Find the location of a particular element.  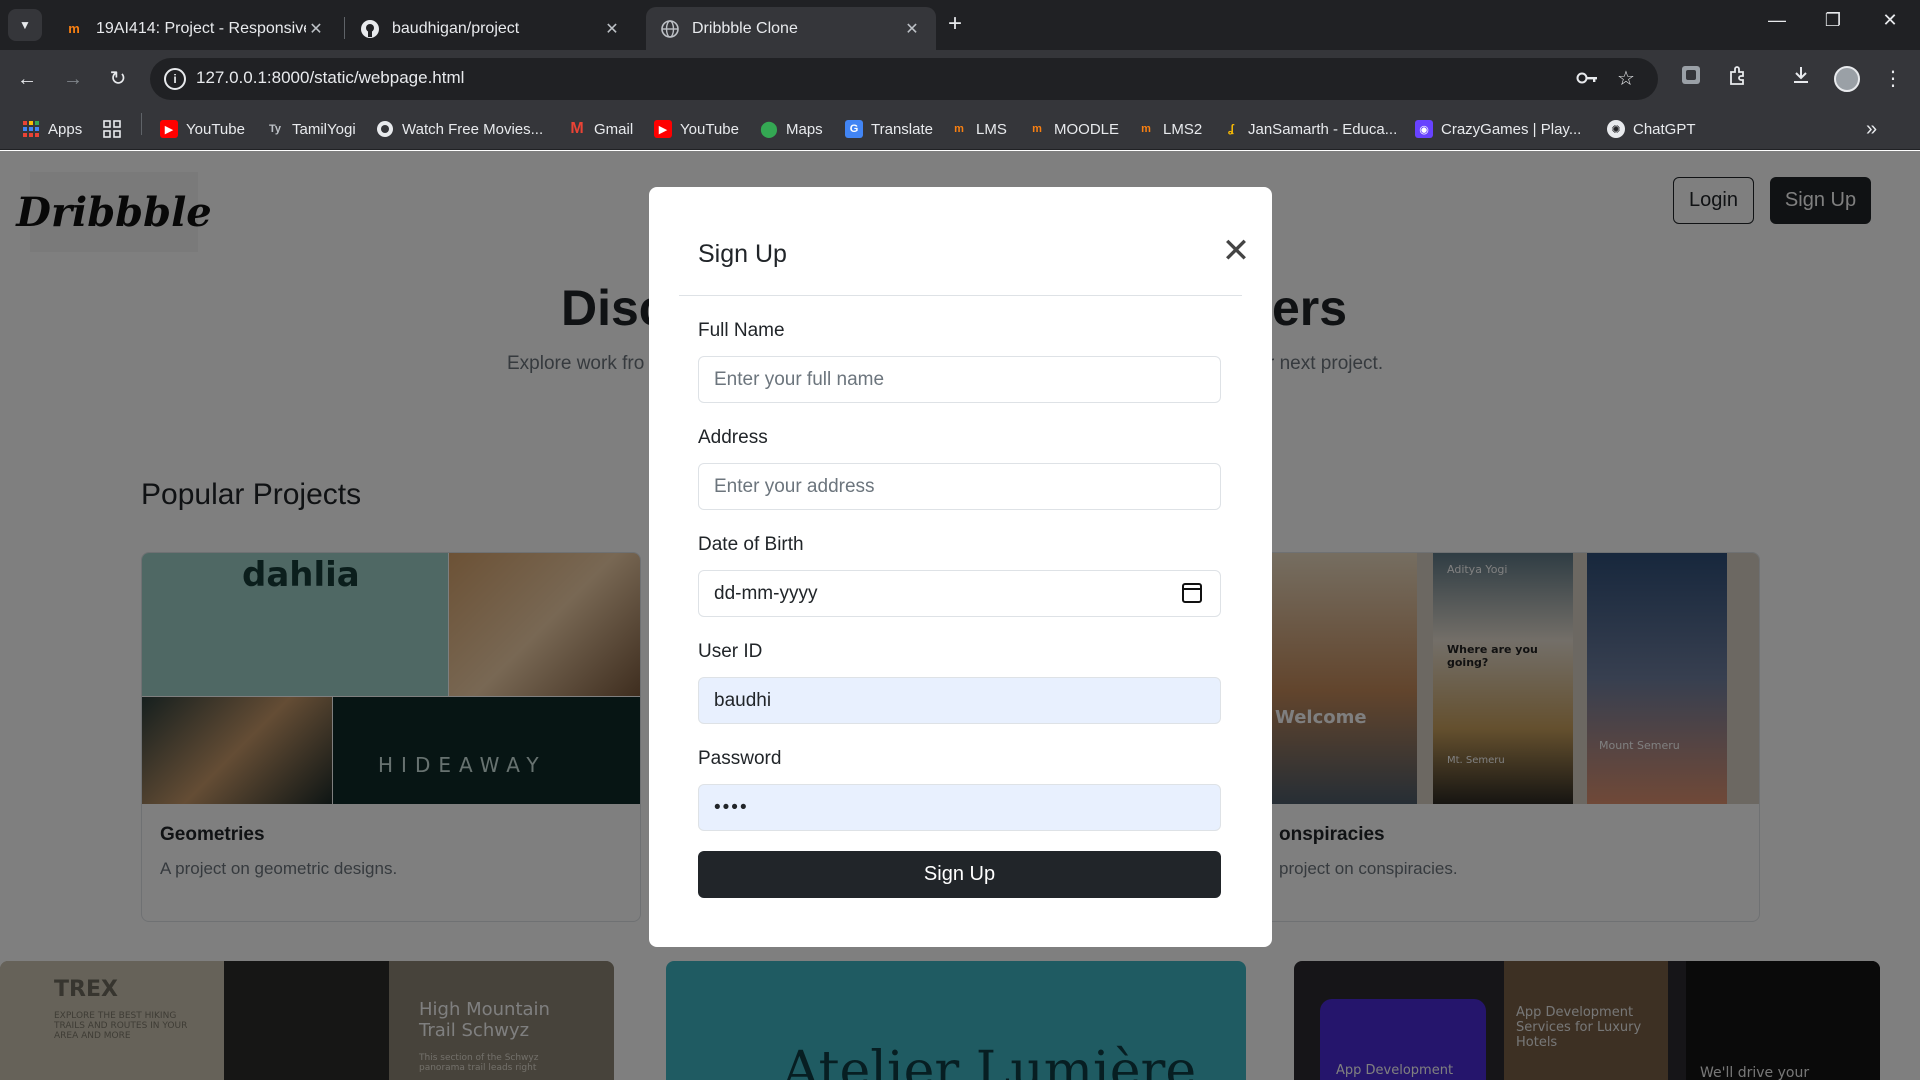

bookmark-moodle: m MOODLE is located at coordinates (1073, 129).